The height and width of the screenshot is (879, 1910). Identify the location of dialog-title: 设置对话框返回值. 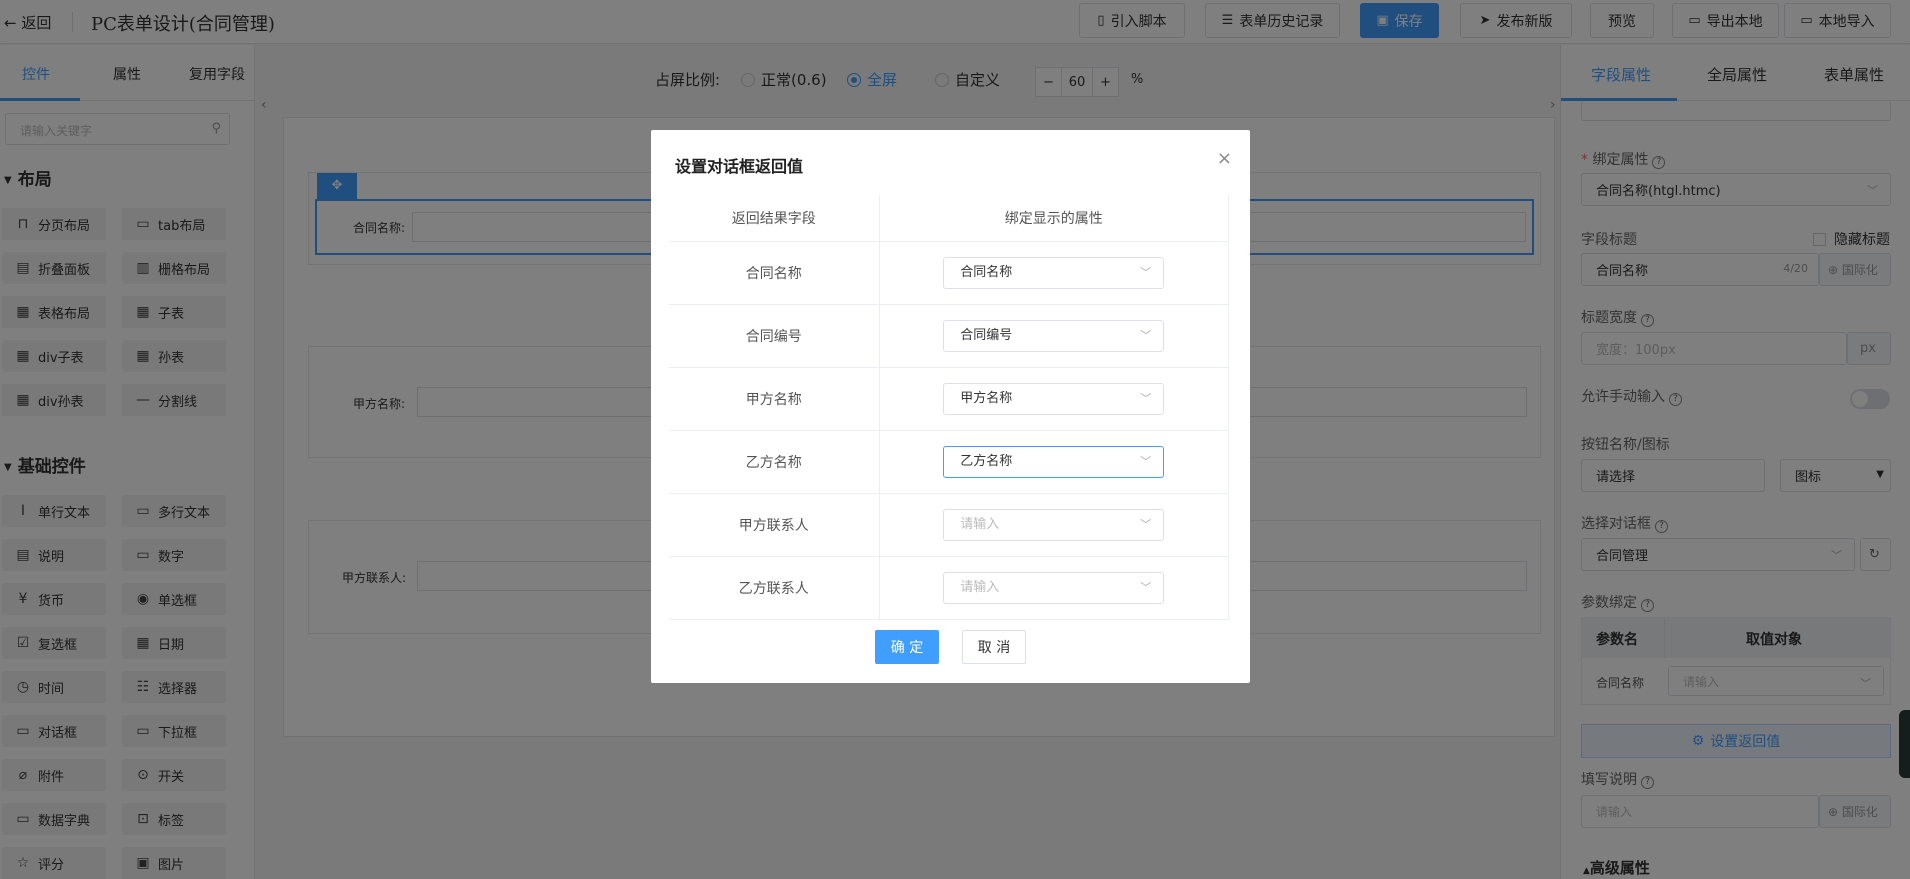
(739, 166).